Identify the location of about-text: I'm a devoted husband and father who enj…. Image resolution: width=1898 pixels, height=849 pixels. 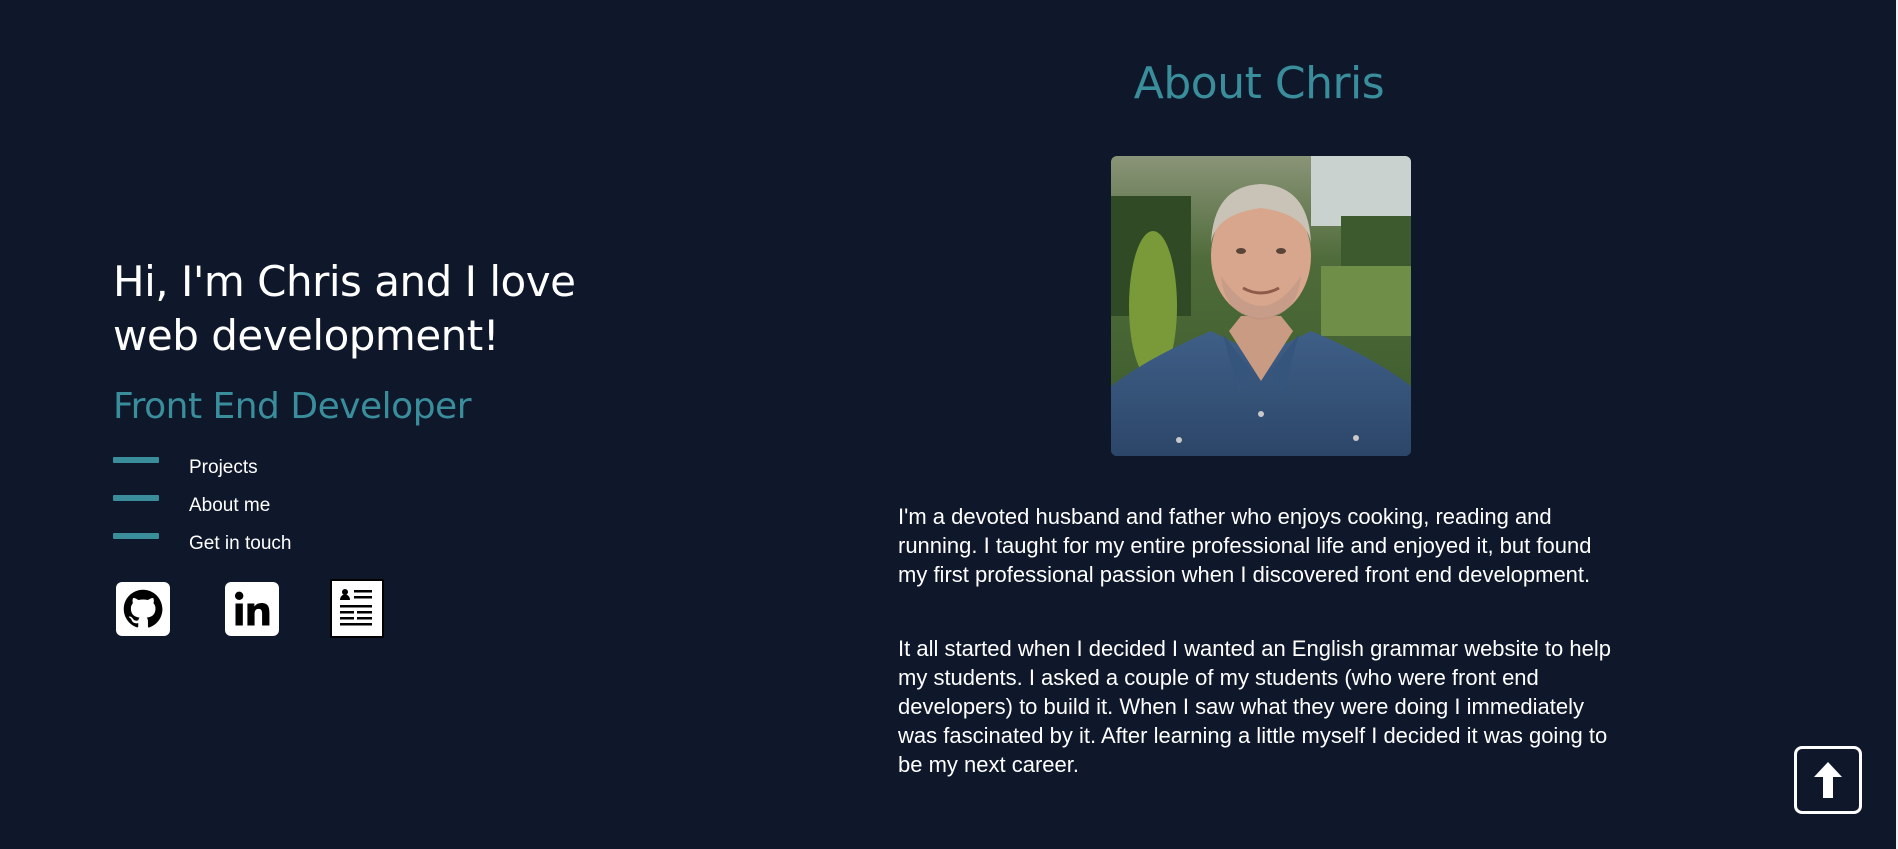
(1259, 663).